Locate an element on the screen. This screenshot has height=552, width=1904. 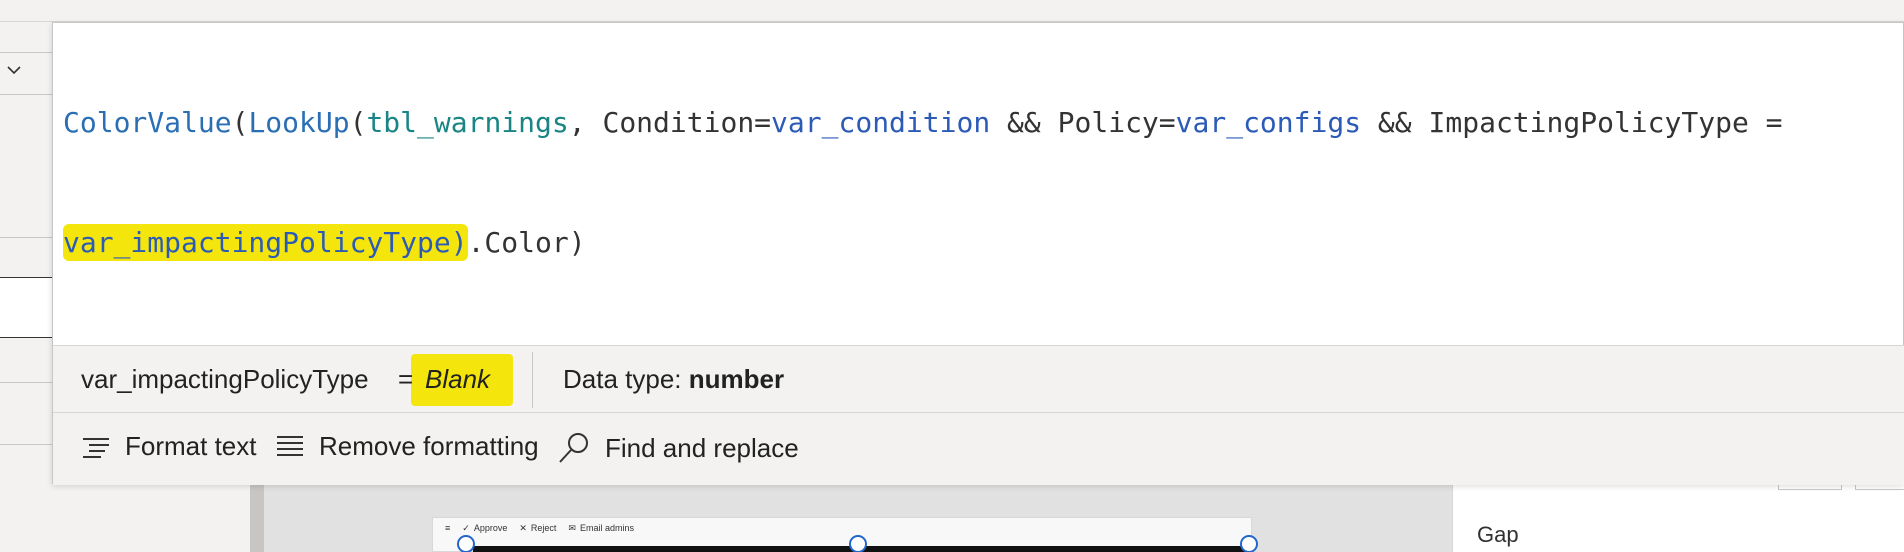
variable-name: var_impactingPolicyType is located at coordinates (225, 379).